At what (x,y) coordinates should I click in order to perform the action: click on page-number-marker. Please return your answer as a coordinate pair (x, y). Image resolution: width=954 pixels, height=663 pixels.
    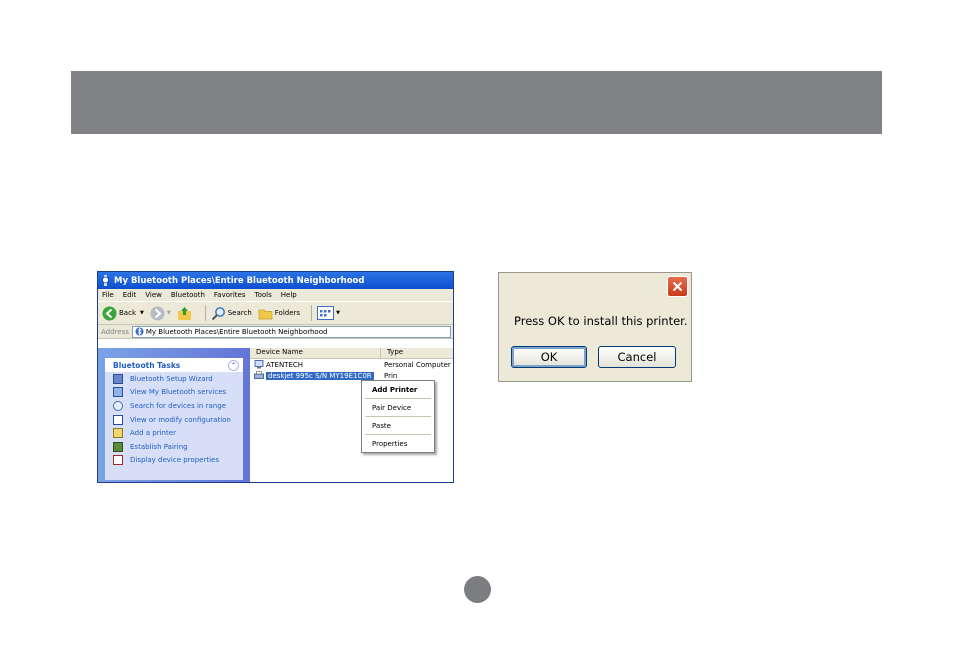
    Looking at the image, I should click on (477, 589).